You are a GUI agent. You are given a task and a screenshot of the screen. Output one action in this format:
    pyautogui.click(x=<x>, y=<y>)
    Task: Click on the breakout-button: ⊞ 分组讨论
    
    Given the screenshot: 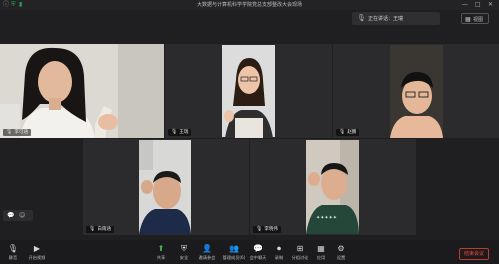 What is the action you would take?
    pyautogui.click(x=300, y=252)
    